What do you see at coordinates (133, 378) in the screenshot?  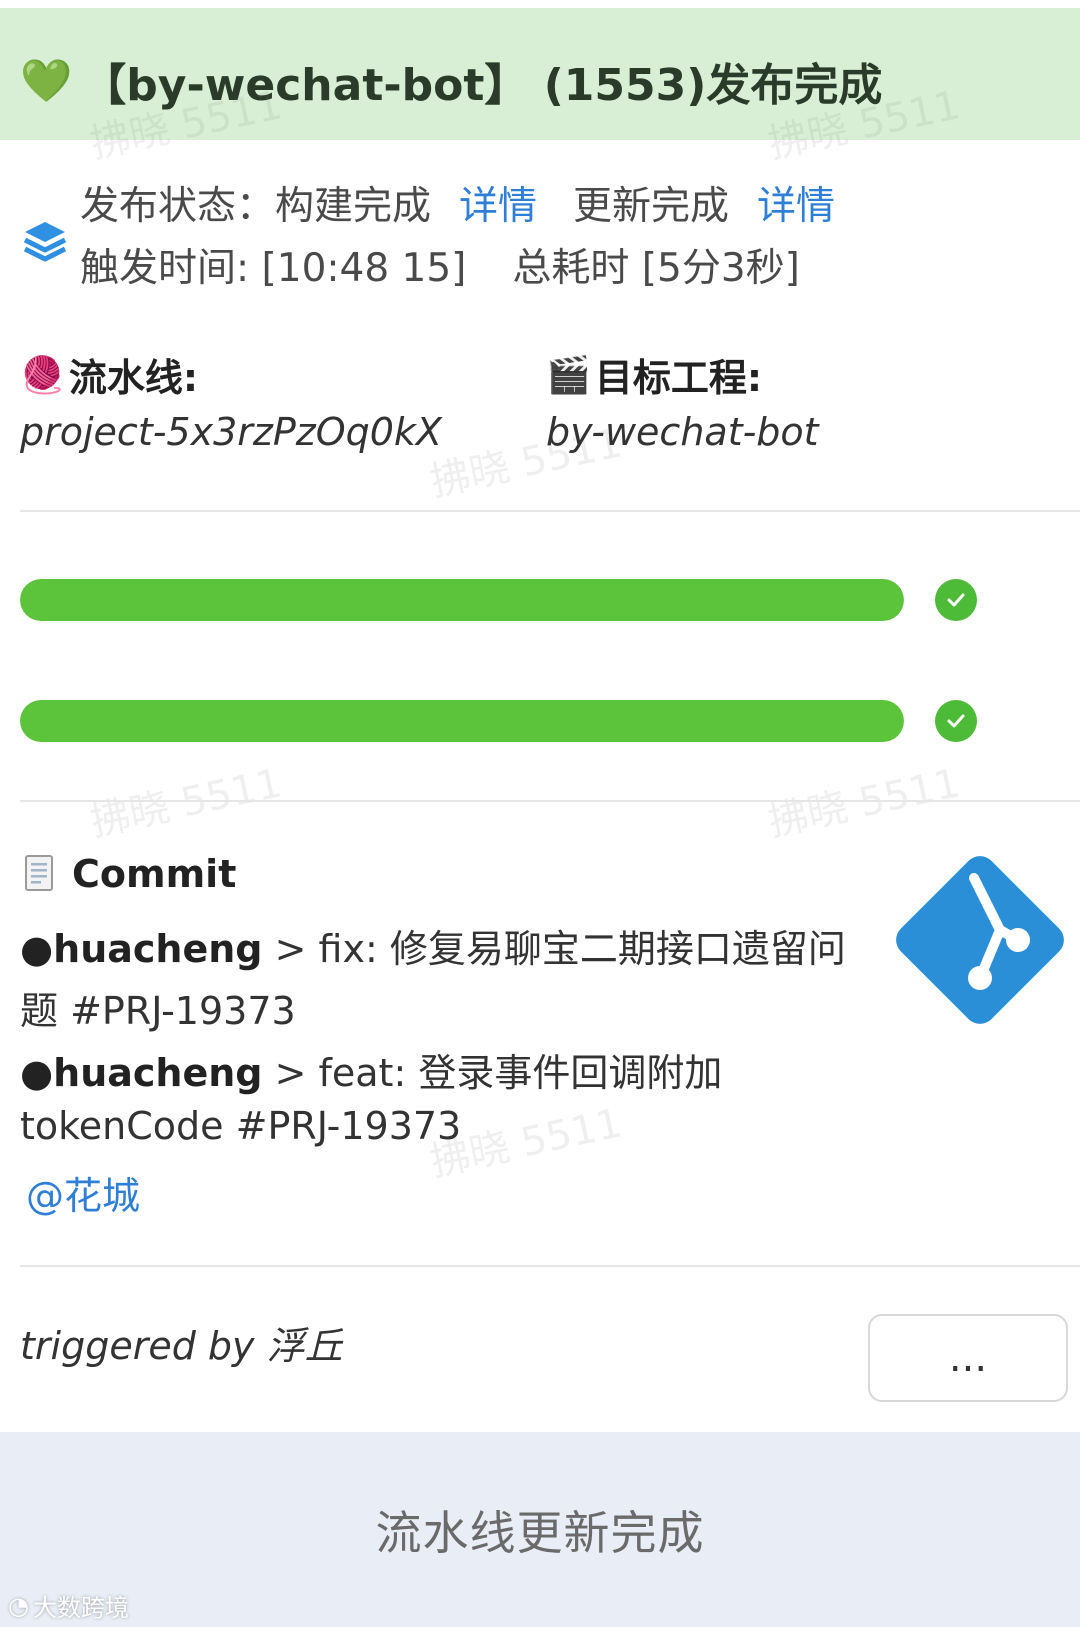 I see `pipeline-label-text: 流水线:` at bounding box center [133, 378].